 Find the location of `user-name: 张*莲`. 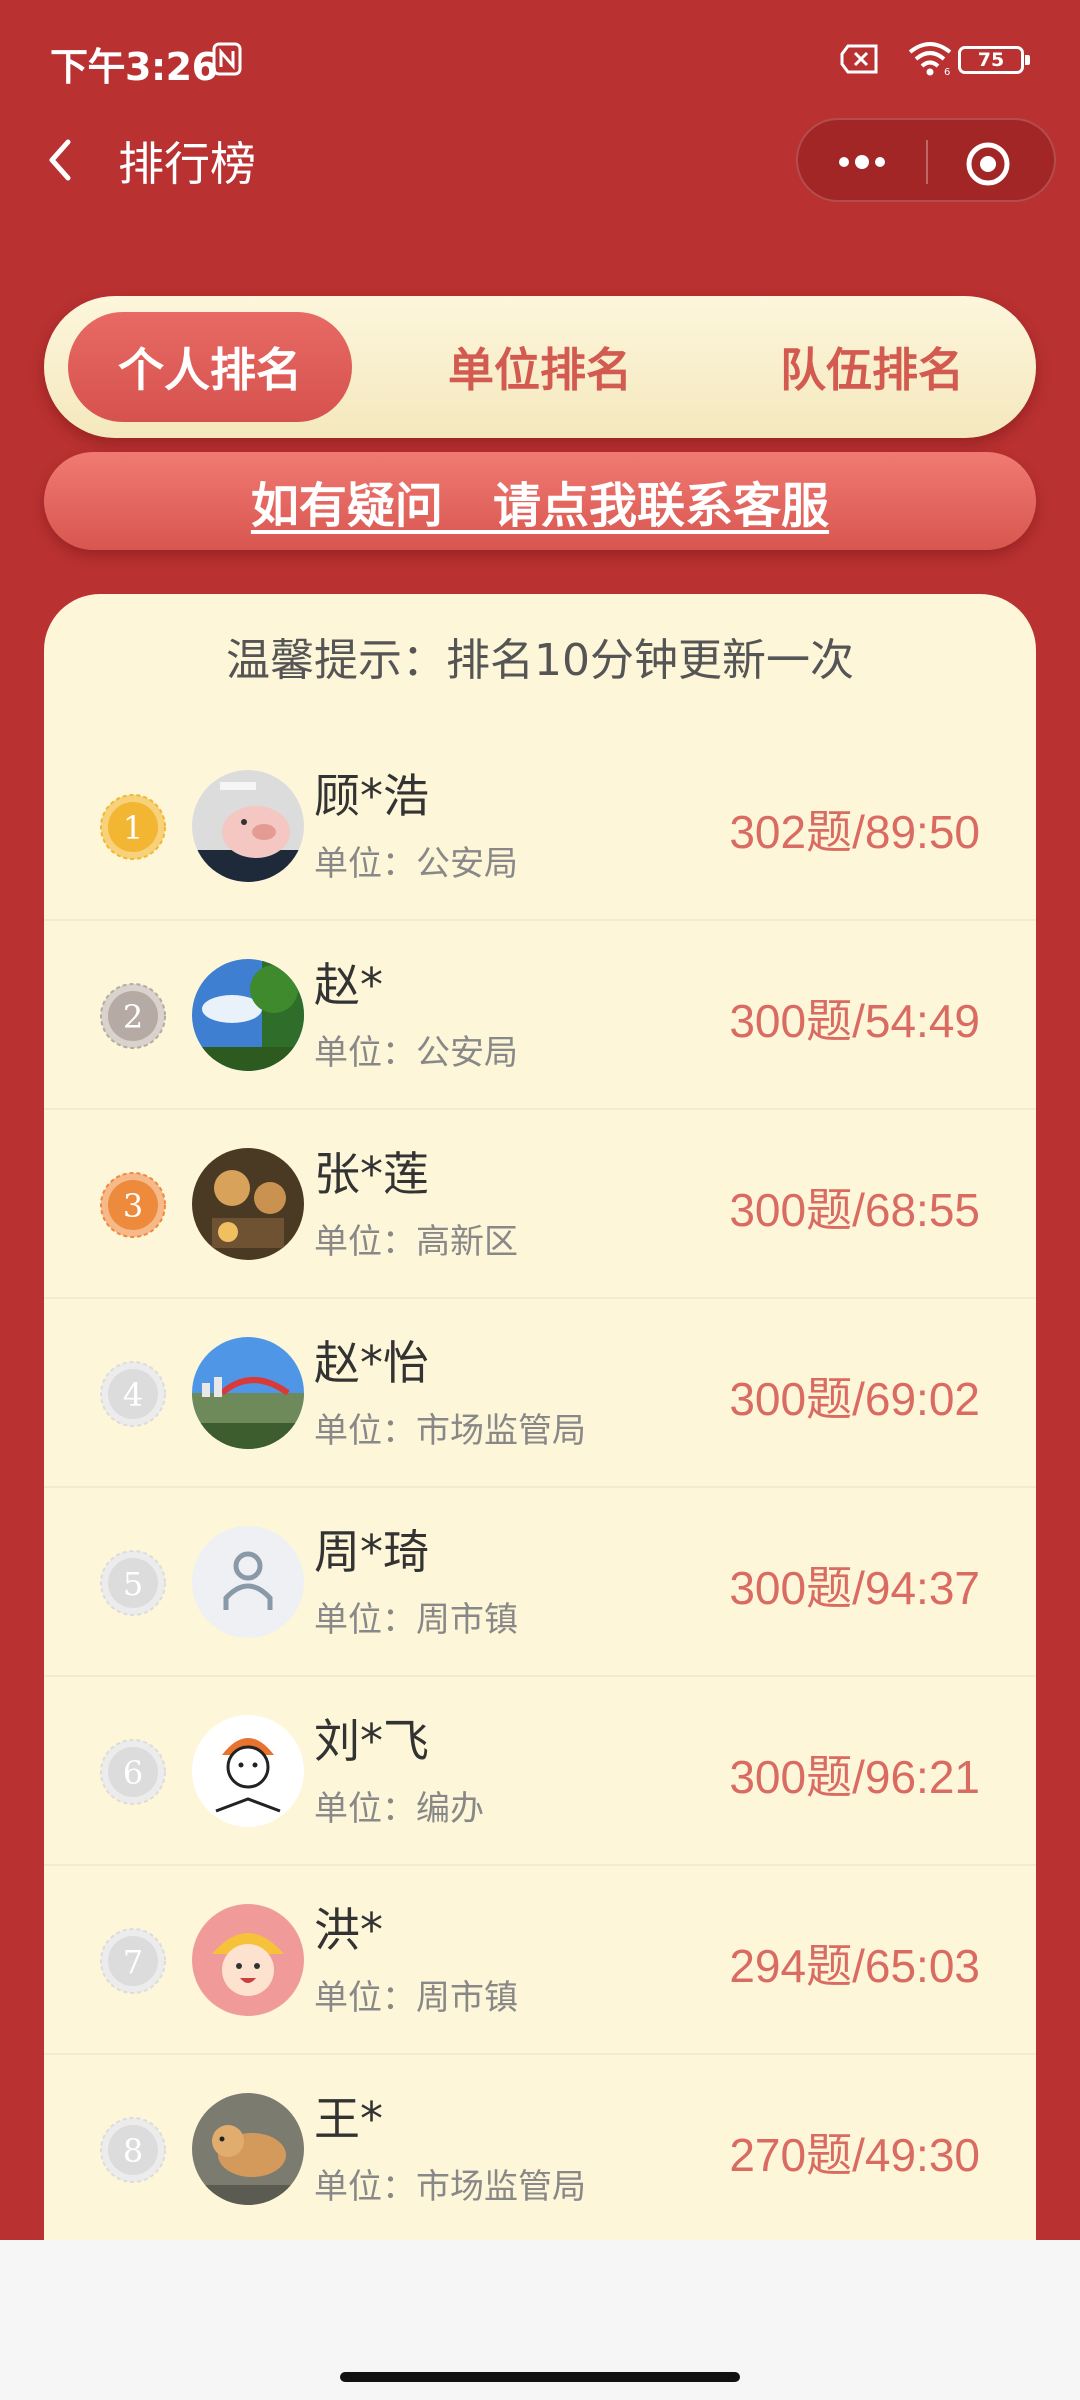

user-name: 张*莲 is located at coordinates (371, 1174).